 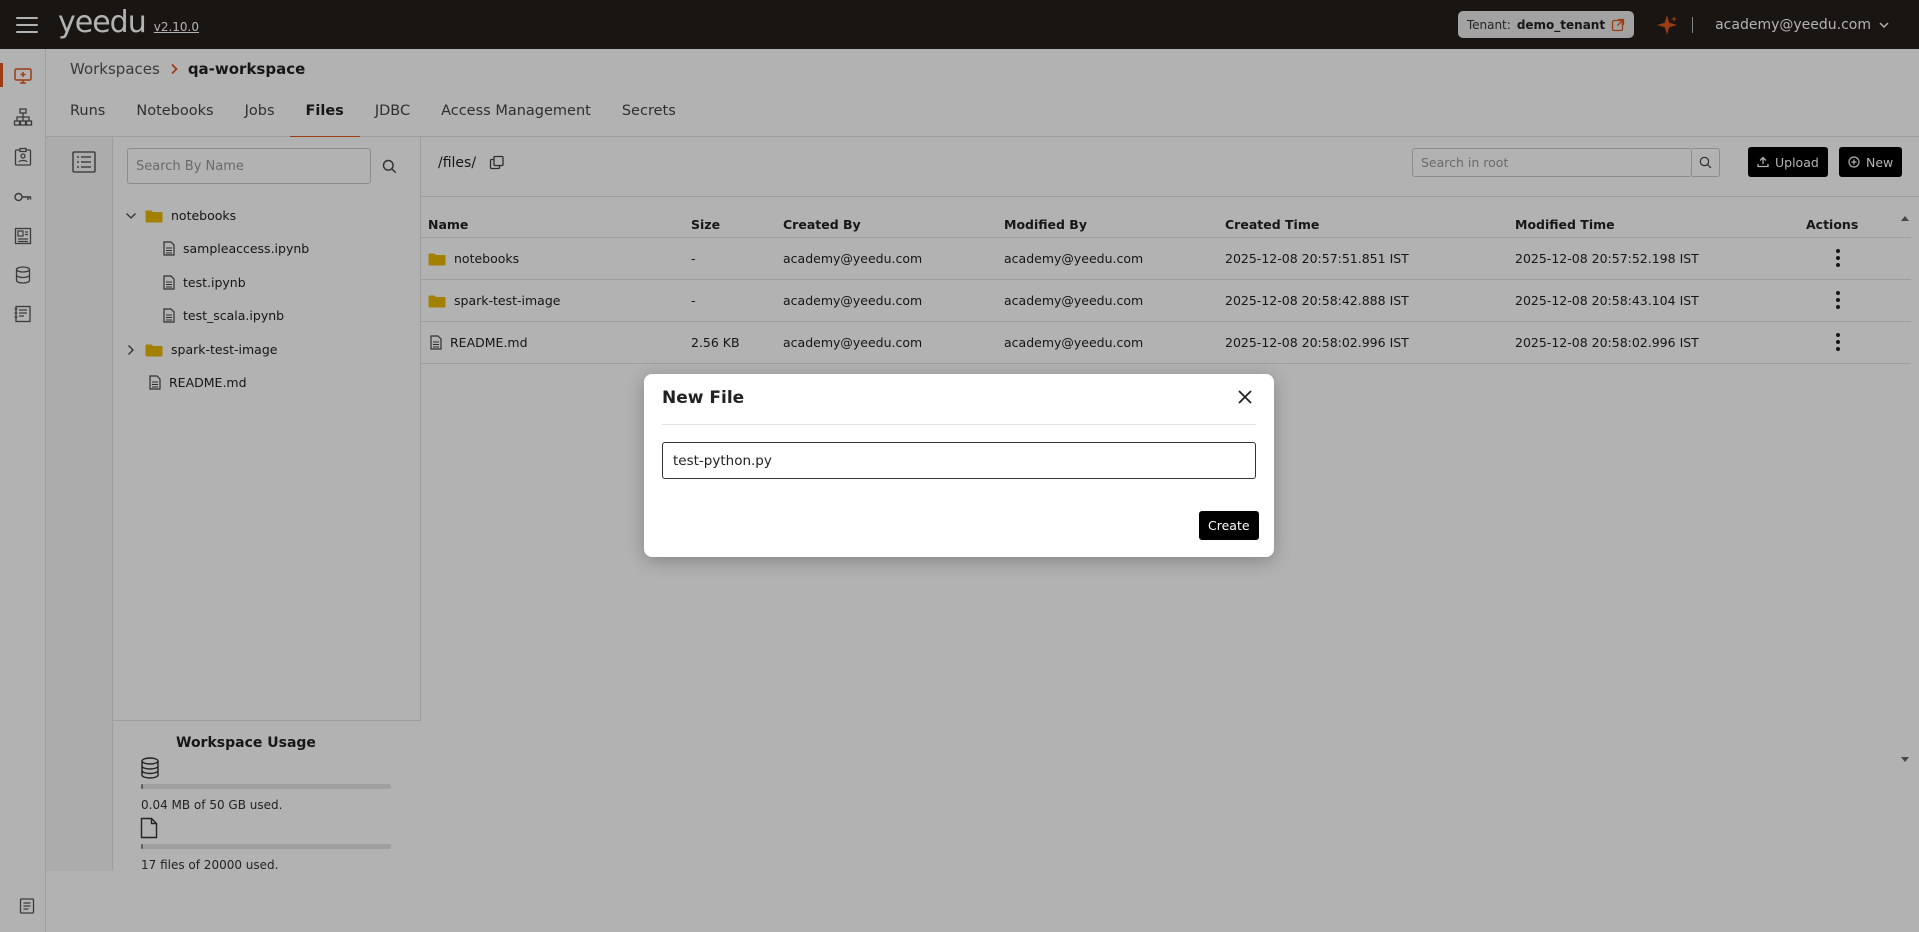 What do you see at coordinates (1245, 397) in the screenshot?
I see `close-icon` at bounding box center [1245, 397].